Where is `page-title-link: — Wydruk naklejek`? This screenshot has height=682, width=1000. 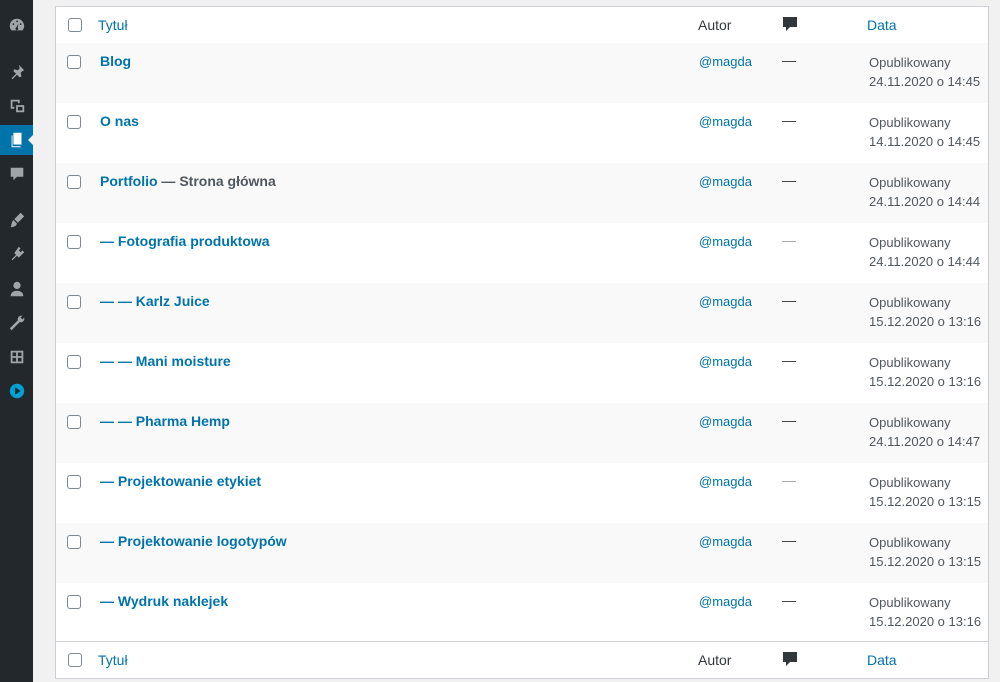
page-title-link: — Wydruk naklejek is located at coordinates (164, 601).